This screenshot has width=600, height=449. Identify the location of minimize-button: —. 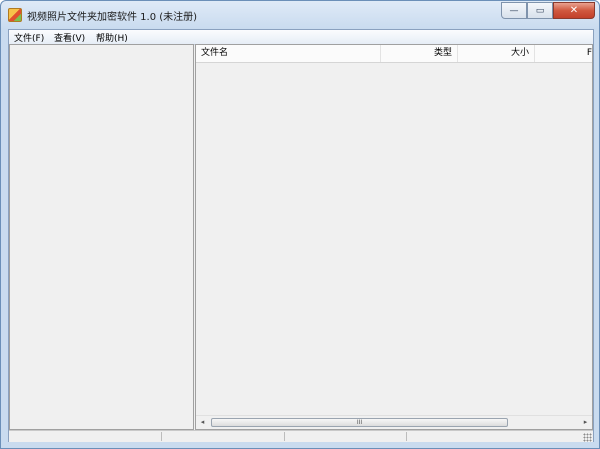
(514, 10).